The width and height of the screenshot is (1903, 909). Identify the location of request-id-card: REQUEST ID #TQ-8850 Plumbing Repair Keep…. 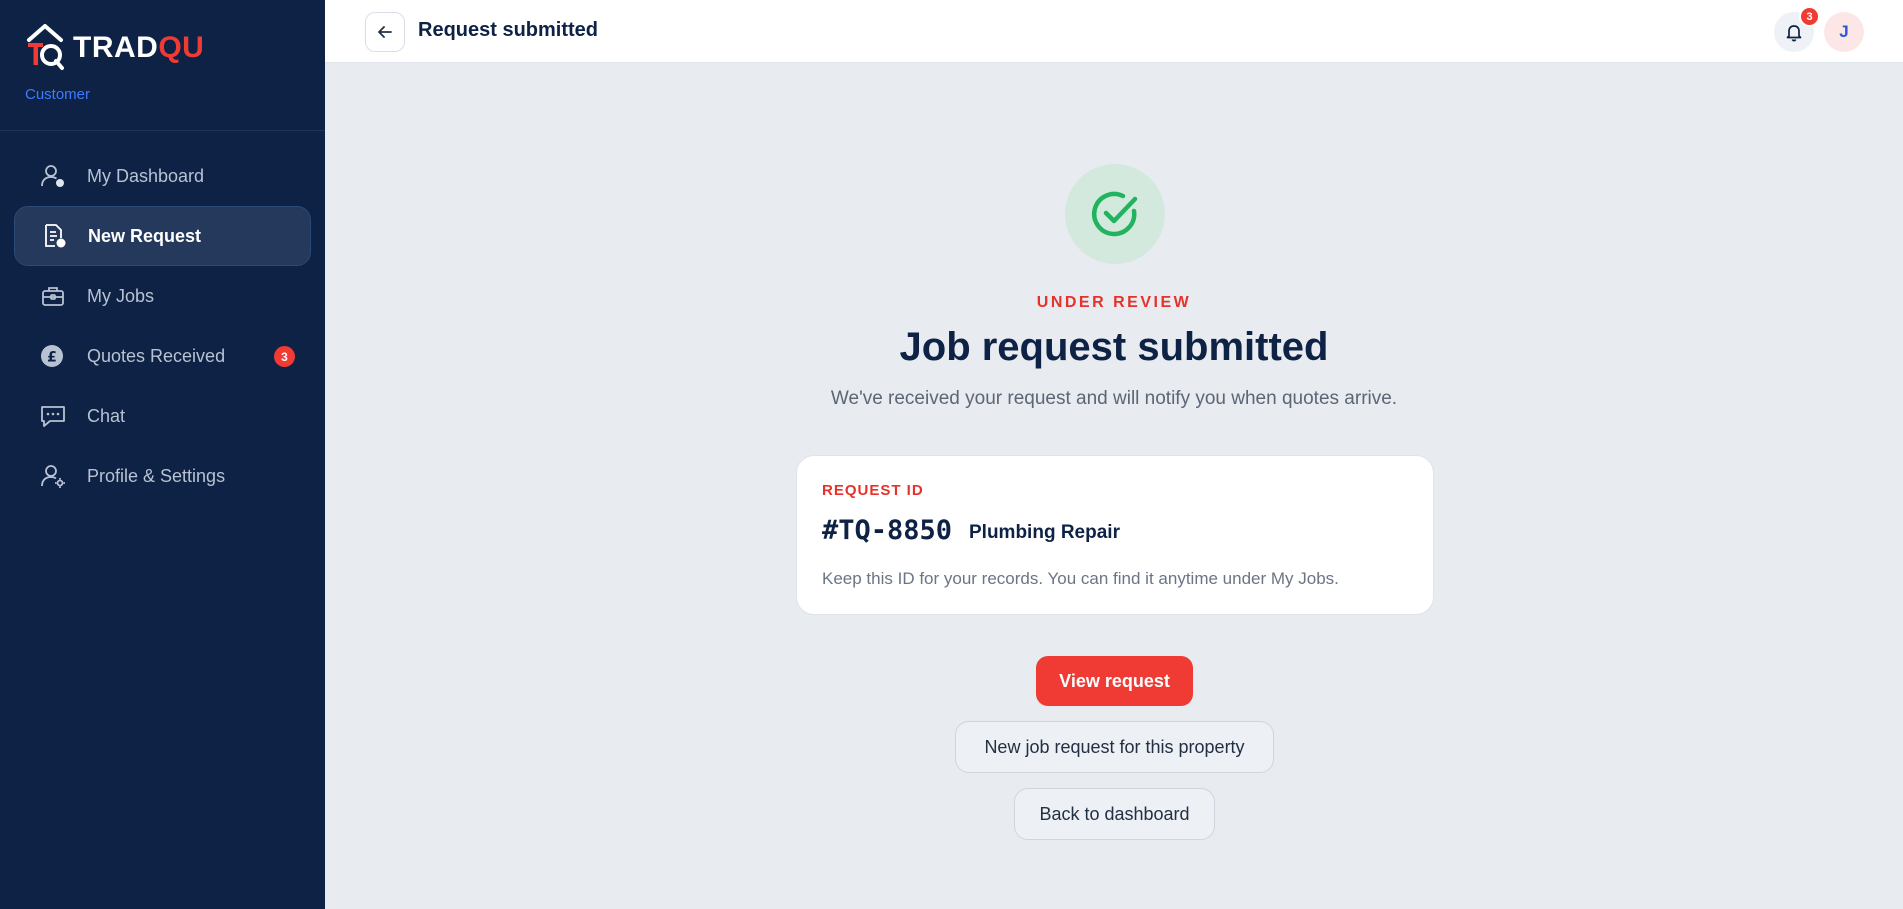
(1115, 535).